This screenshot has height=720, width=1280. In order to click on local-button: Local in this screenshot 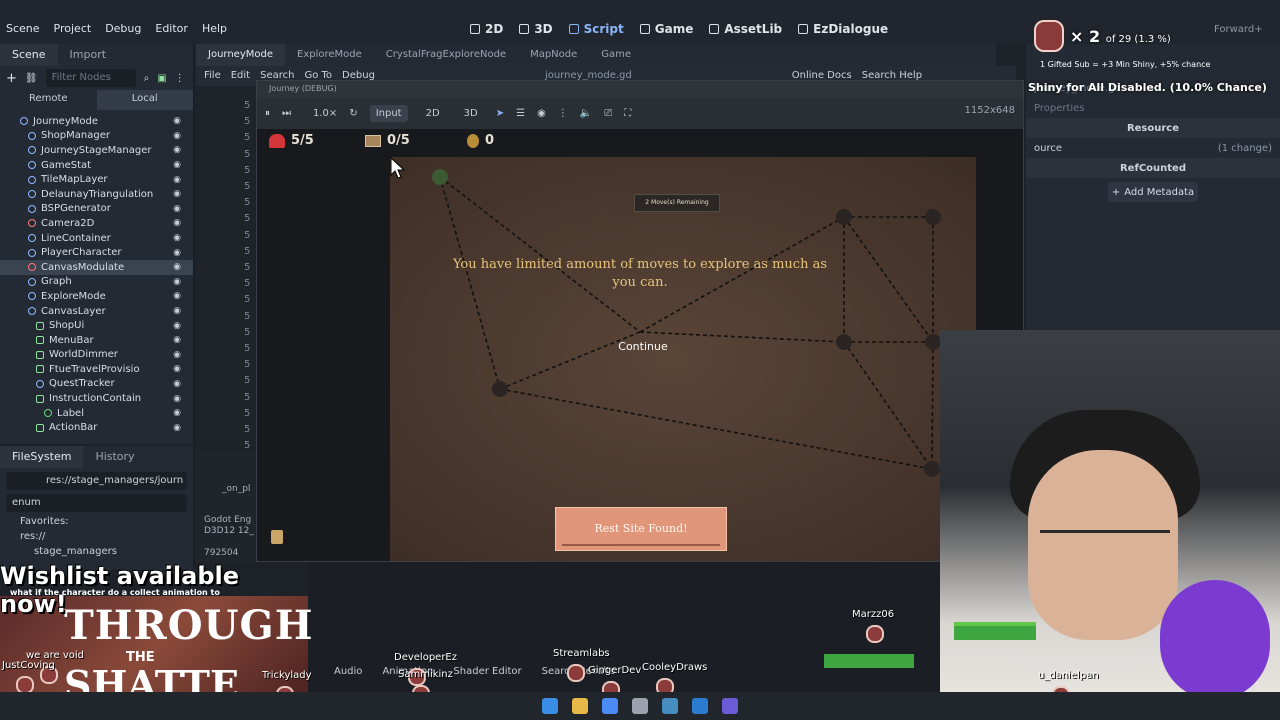, I will do `click(144, 100)`.